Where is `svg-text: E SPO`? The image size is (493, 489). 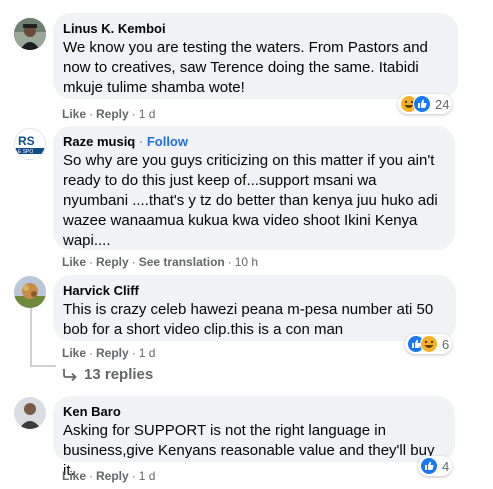 svg-text: E SPO is located at coordinates (25, 152).